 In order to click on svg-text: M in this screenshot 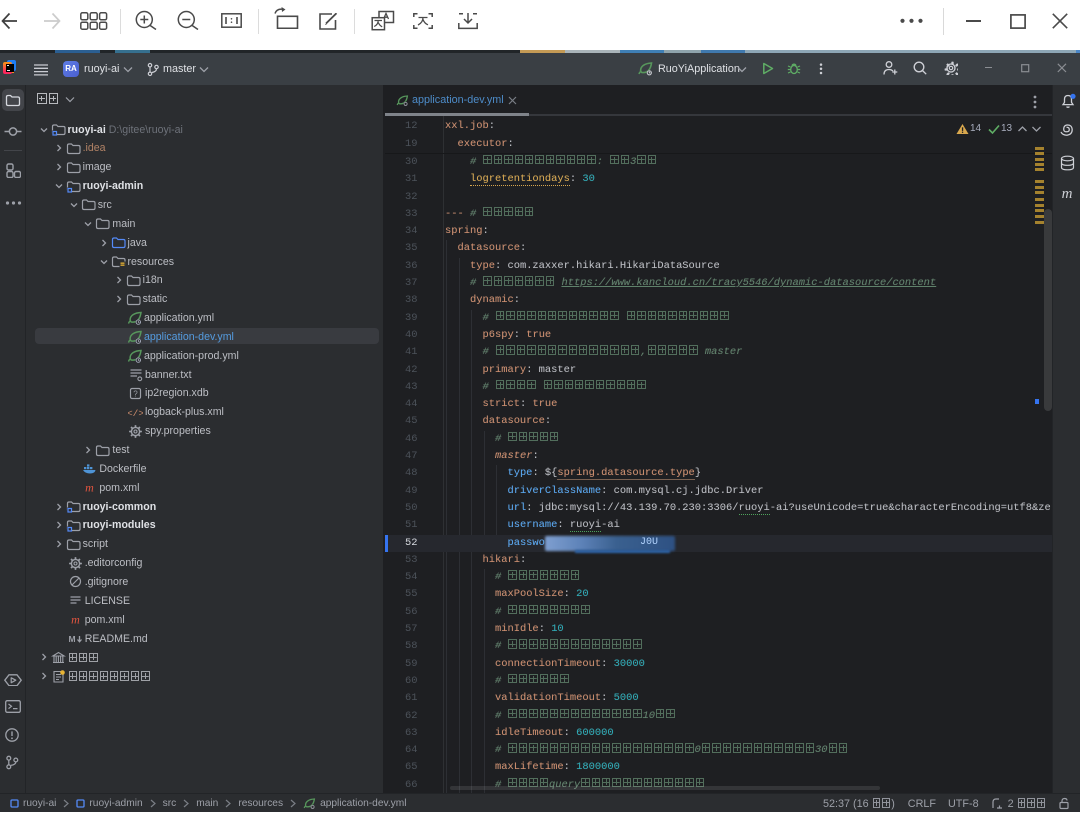, I will do `click(71, 639)`.